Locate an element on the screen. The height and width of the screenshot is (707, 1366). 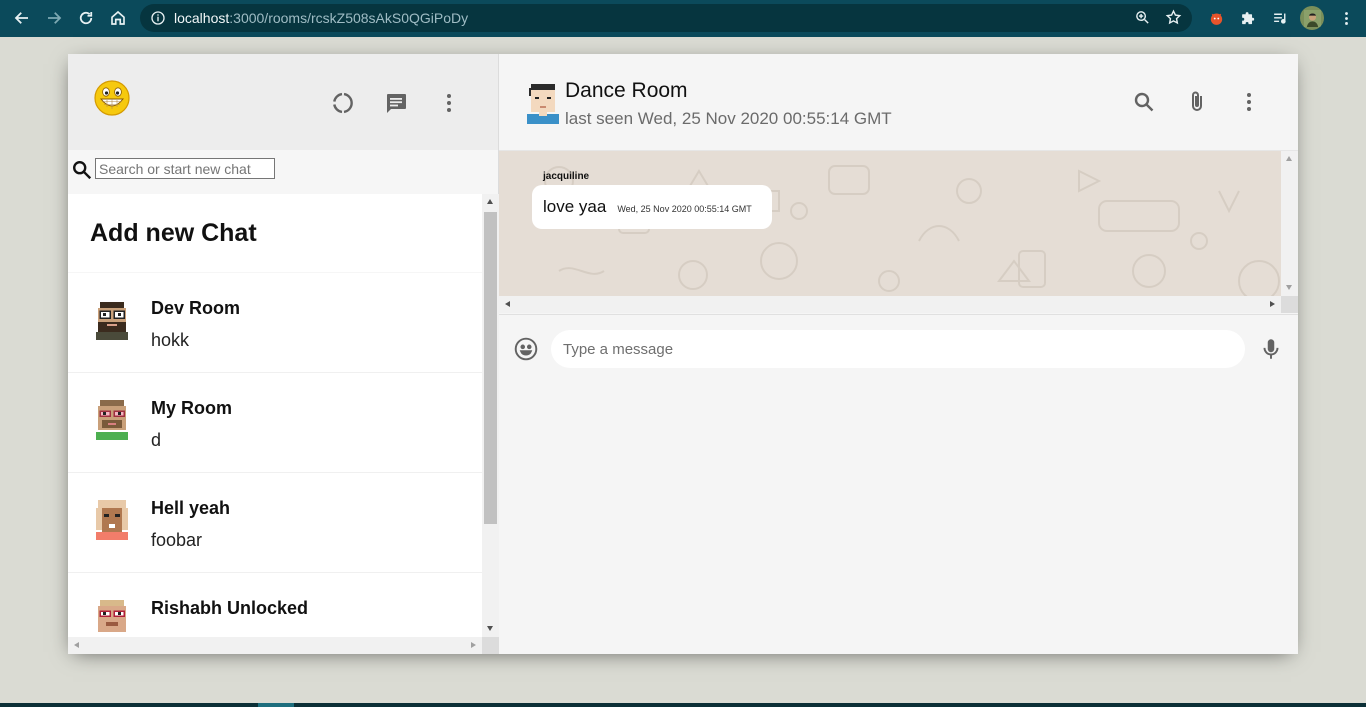
sidebar-chat-dev-room: Dev Room hokk is located at coordinates (275, 323).